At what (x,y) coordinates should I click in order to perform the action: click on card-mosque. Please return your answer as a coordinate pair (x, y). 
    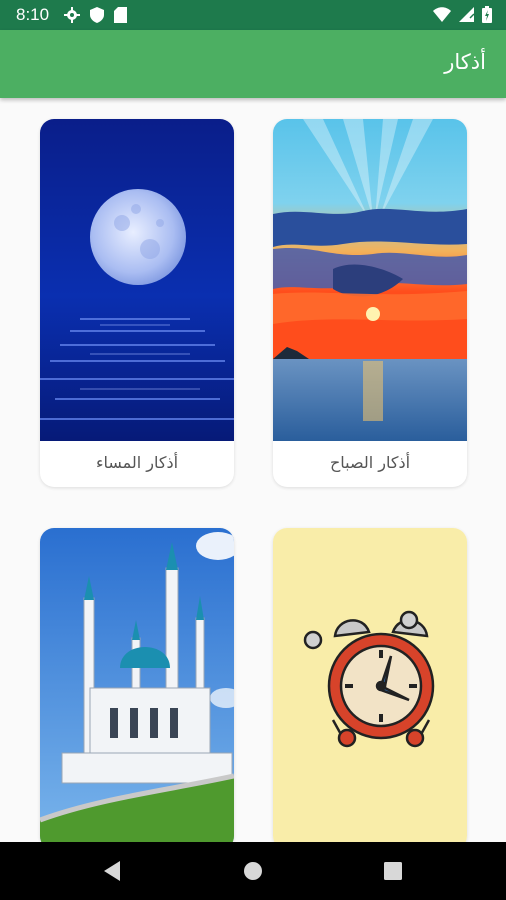
    Looking at the image, I should click on (137, 685).